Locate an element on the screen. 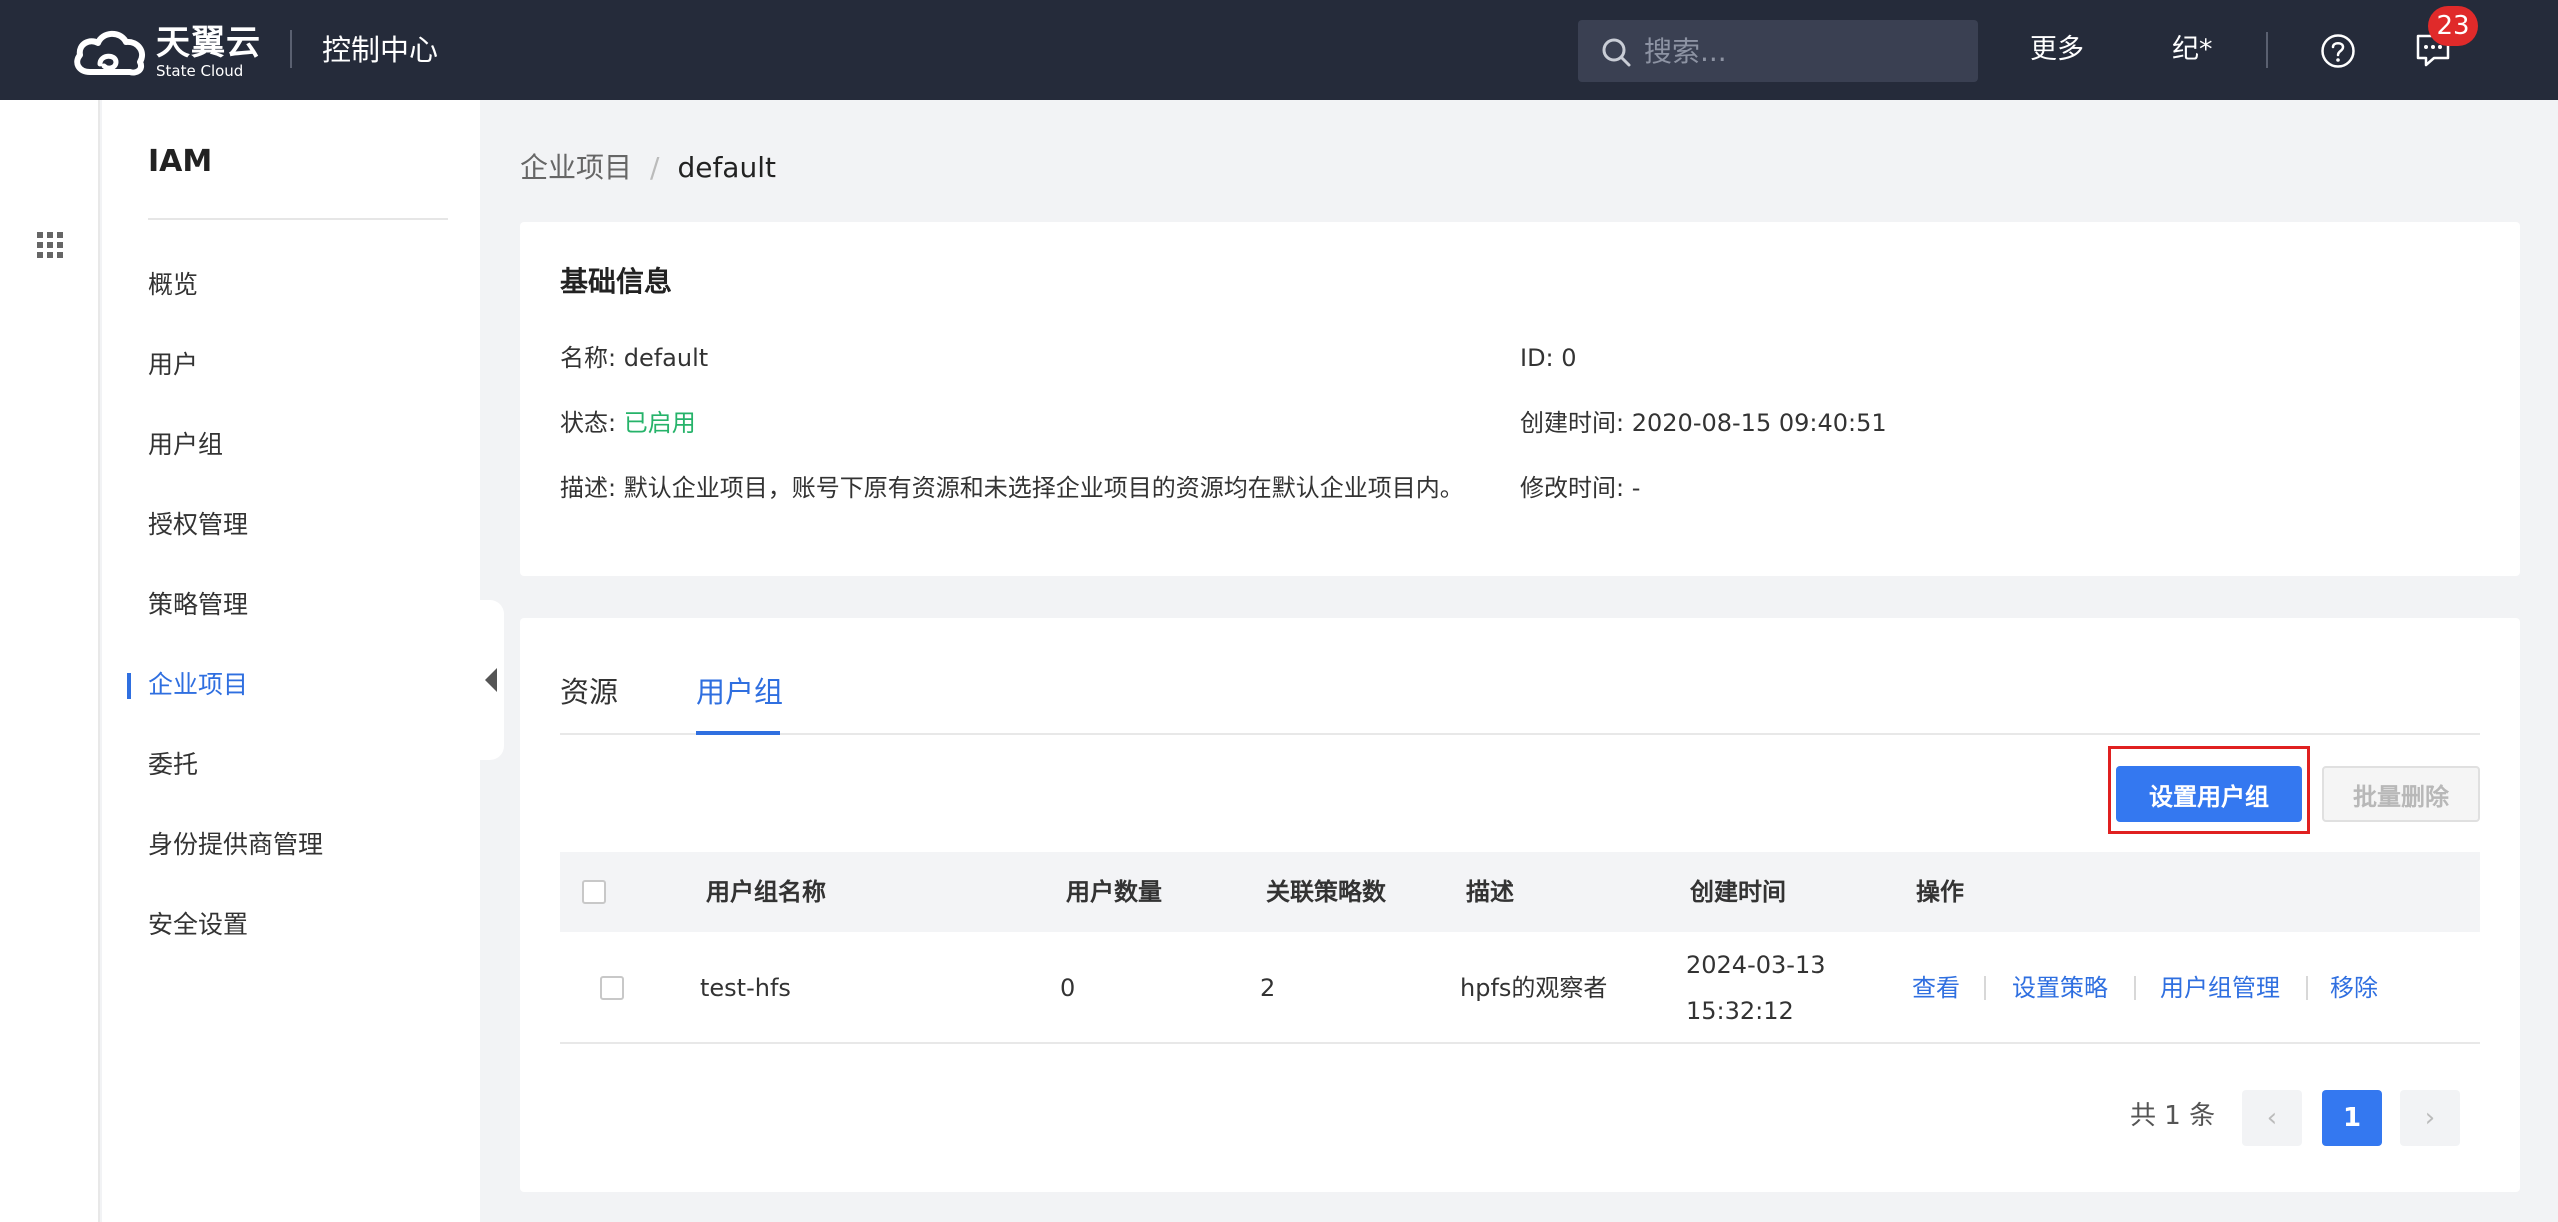 The width and height of the screenshot is (2558, 1222). info-modified-label: 修改时间: is located at coordinates (1572, 488).